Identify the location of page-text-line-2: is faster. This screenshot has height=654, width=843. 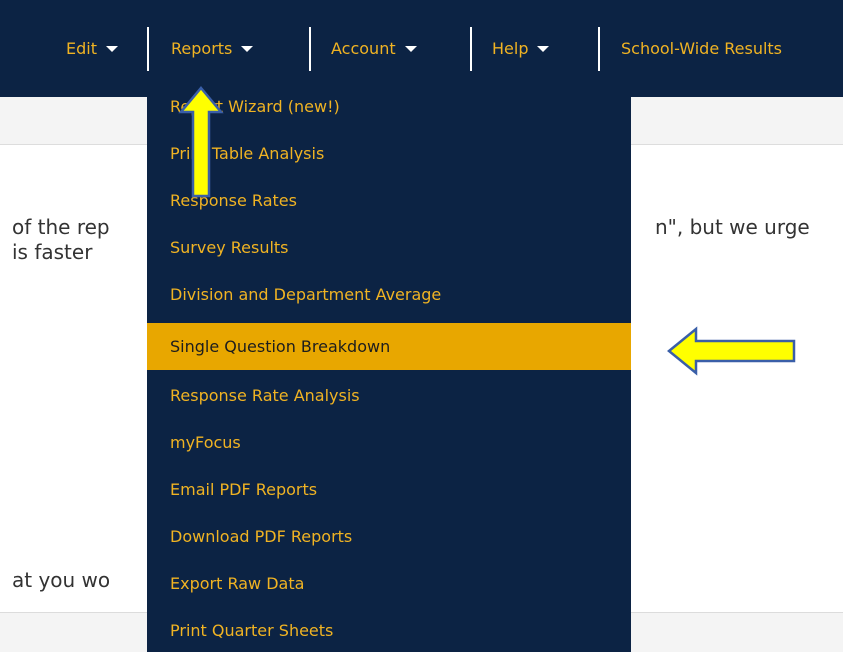
(52, 252).